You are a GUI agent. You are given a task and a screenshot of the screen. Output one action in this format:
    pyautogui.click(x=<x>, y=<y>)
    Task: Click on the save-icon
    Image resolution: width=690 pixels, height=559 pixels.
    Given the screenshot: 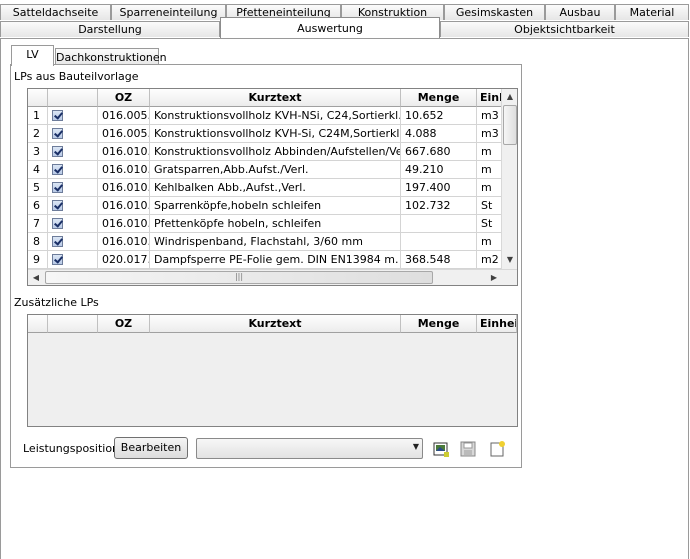 What is the action you would take?
    pyautogui.click(x=468, y=449)
    